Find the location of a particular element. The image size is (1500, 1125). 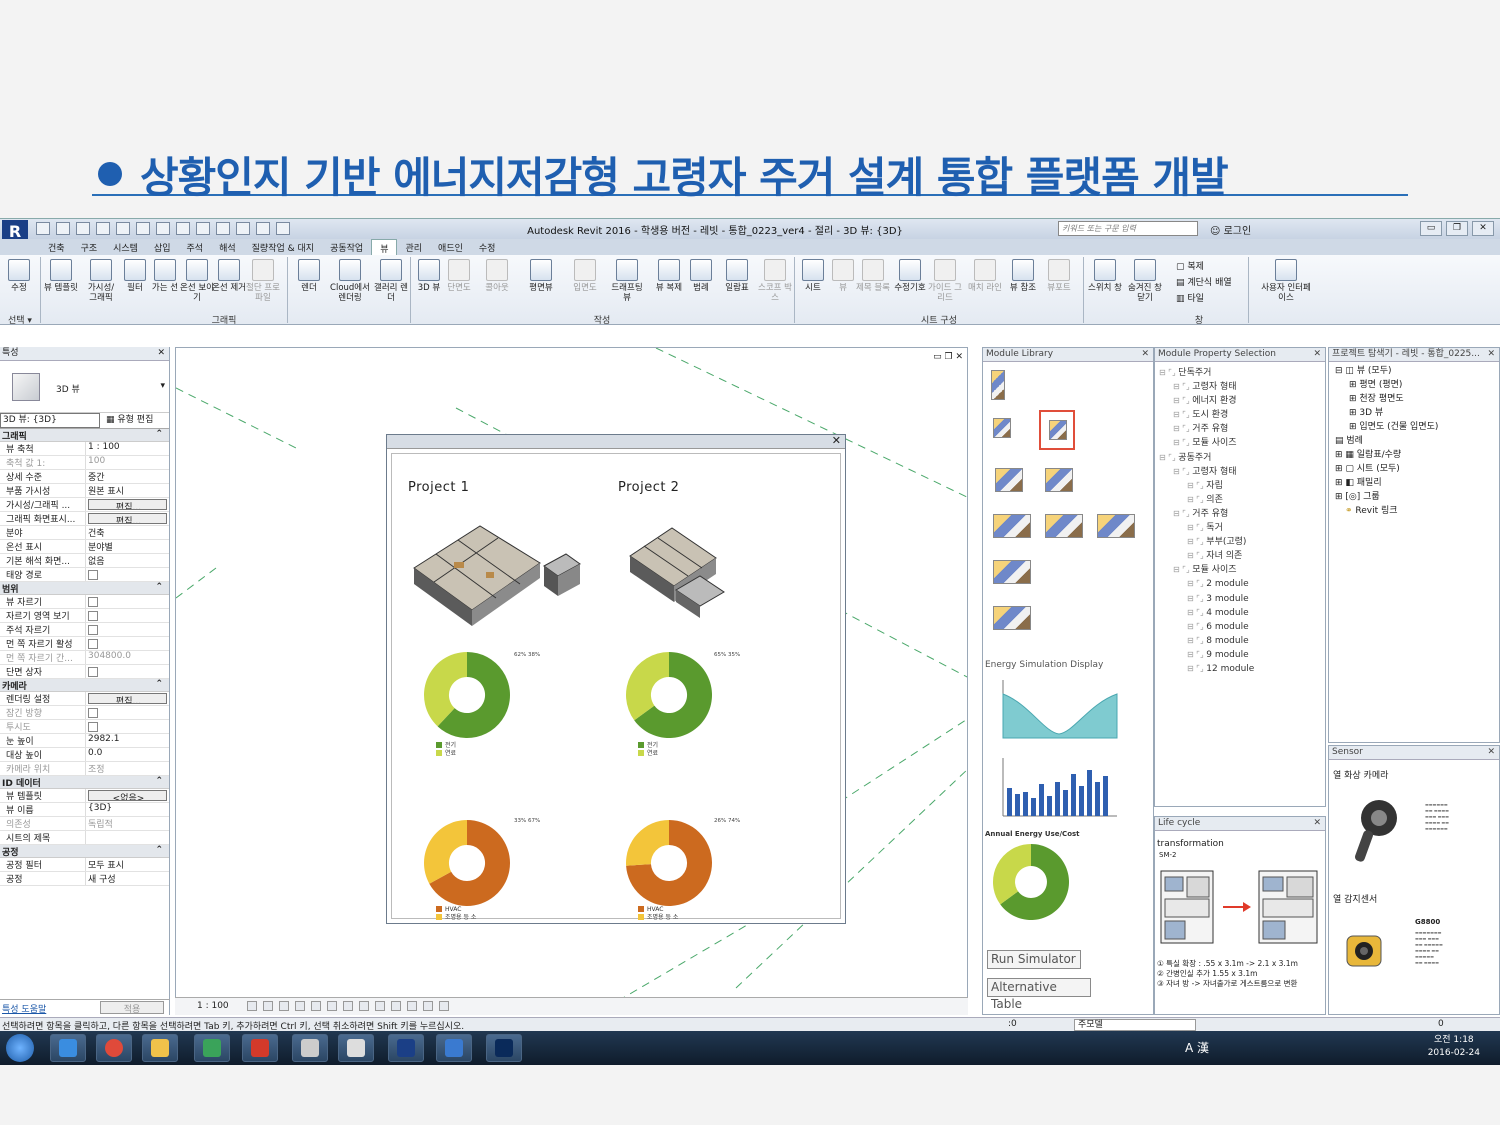

tab-insert: 삽입 is located at coordinates (162, 247).